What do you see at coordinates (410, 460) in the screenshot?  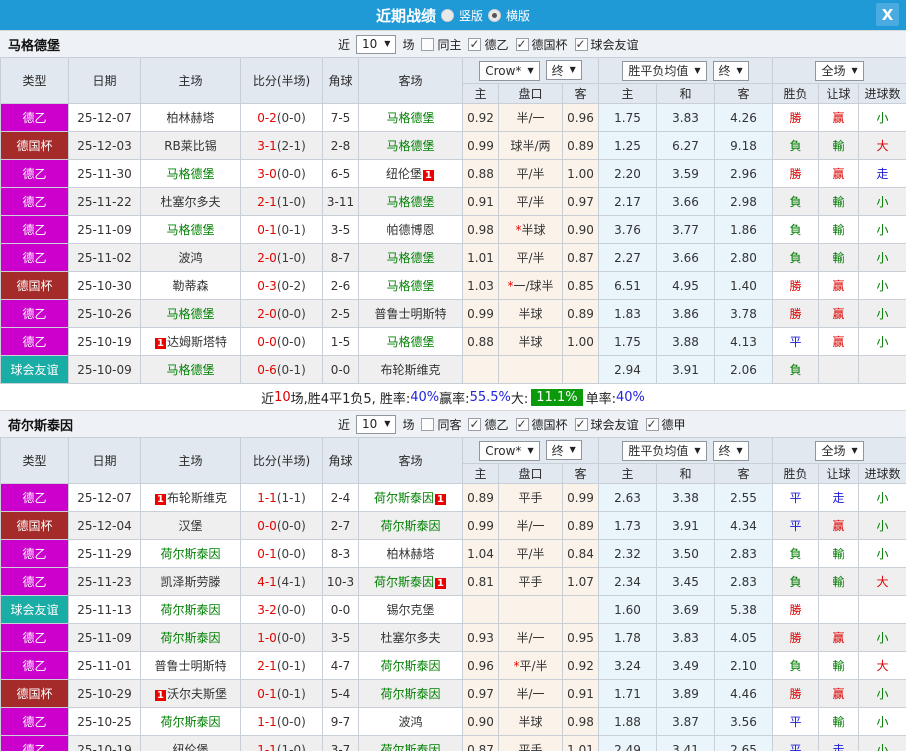 I see `column-header-away: 客场` at bounding box center [410, 460].